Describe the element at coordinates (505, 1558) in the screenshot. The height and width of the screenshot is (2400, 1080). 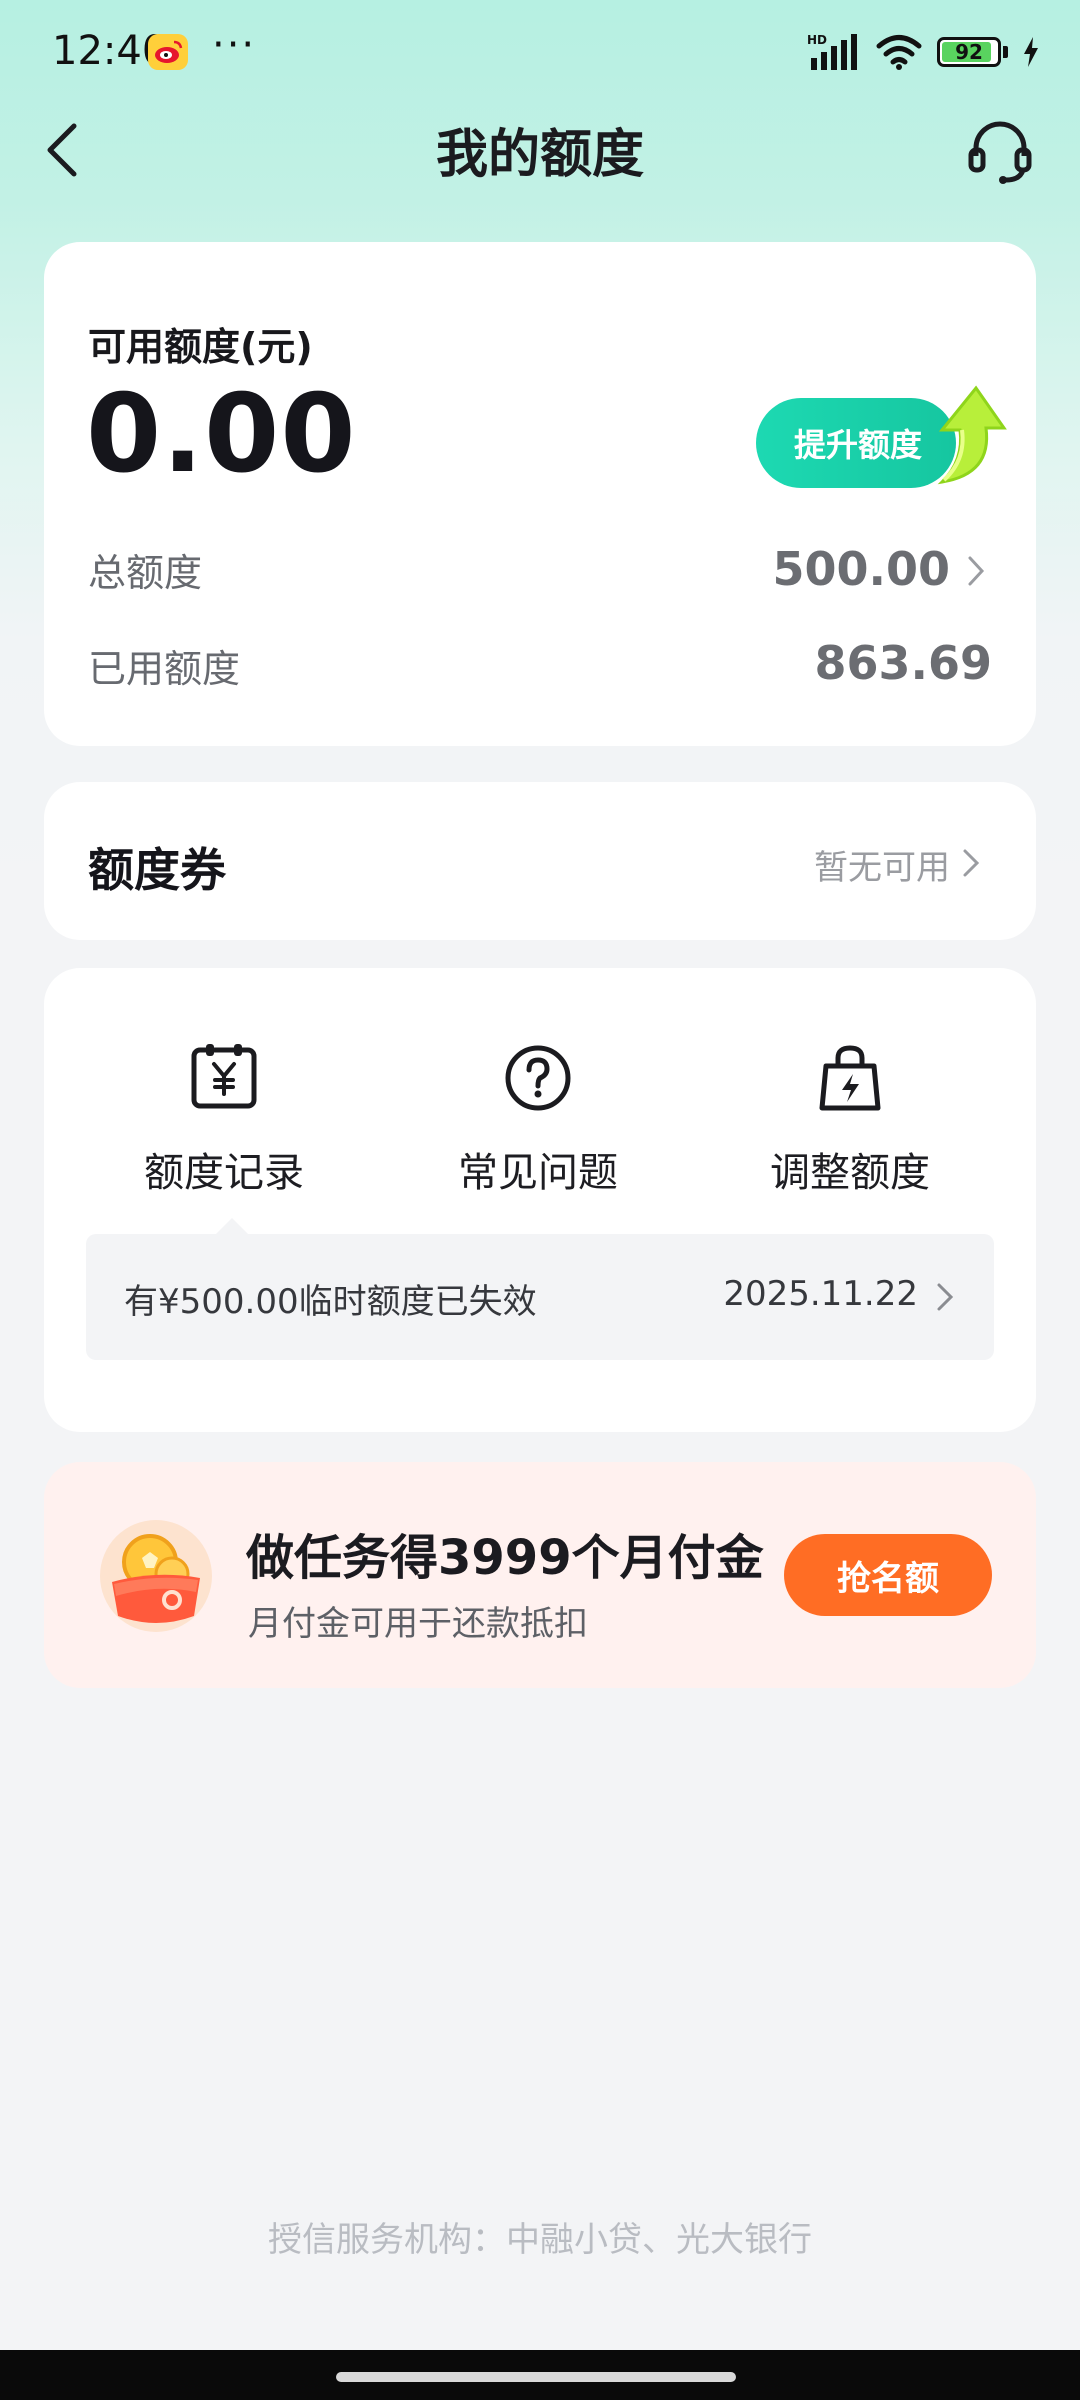
I see `task-title: 做任务得3999个月付金` at that location.